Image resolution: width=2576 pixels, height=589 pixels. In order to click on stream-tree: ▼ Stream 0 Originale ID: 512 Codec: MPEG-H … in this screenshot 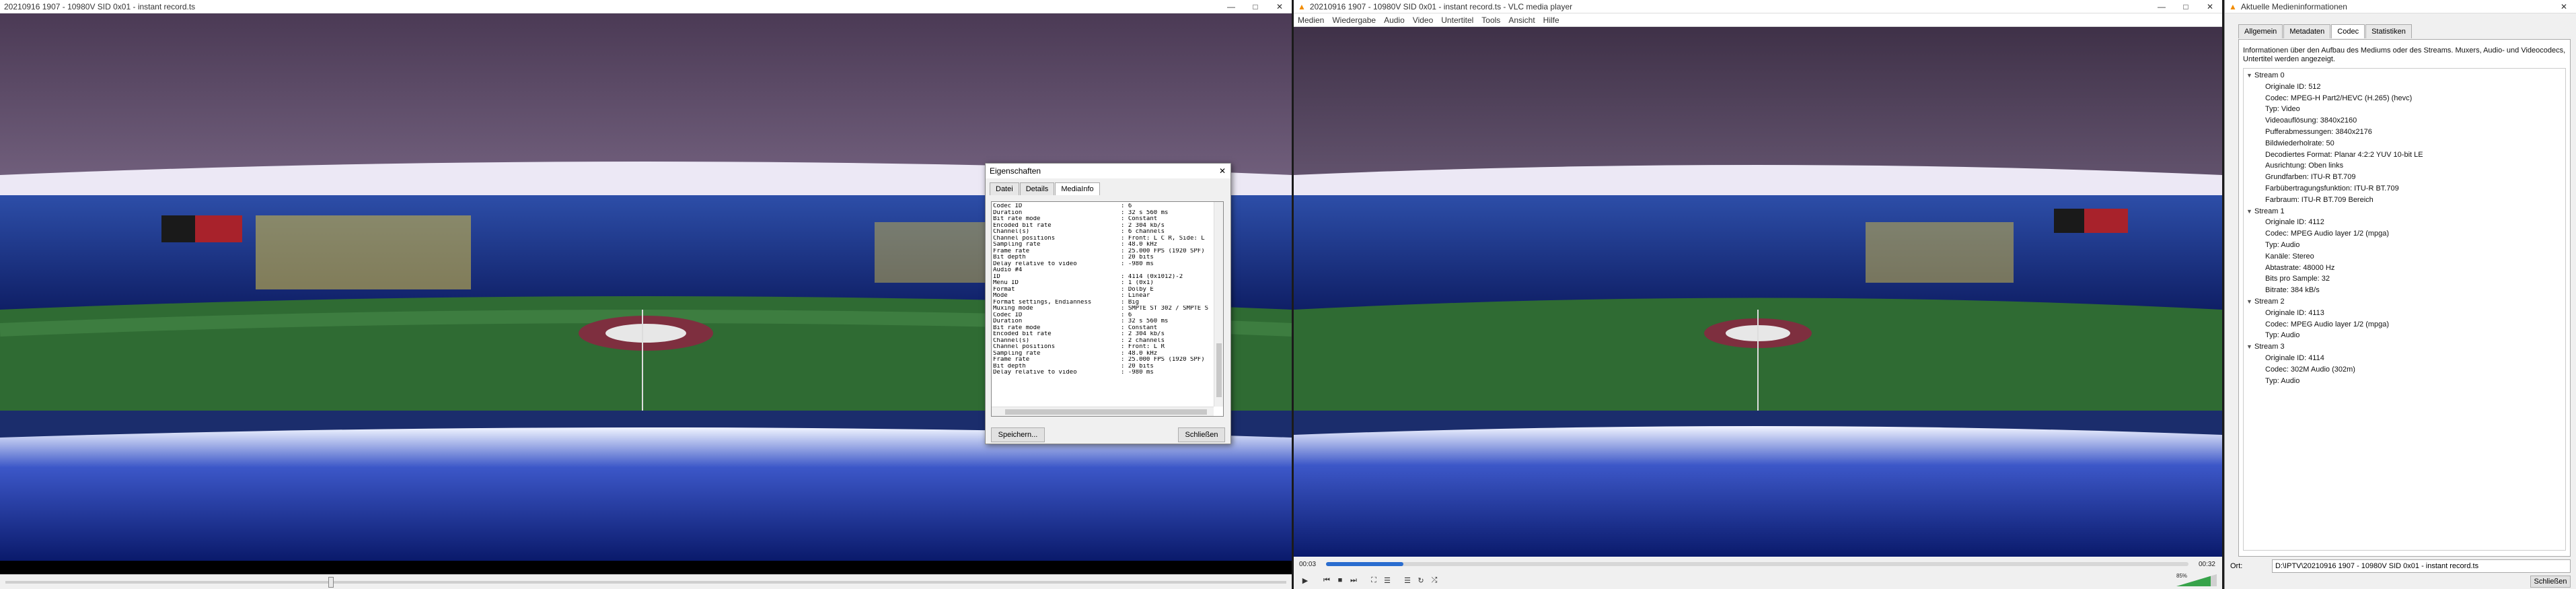, I will do `click(2404, 309)`.